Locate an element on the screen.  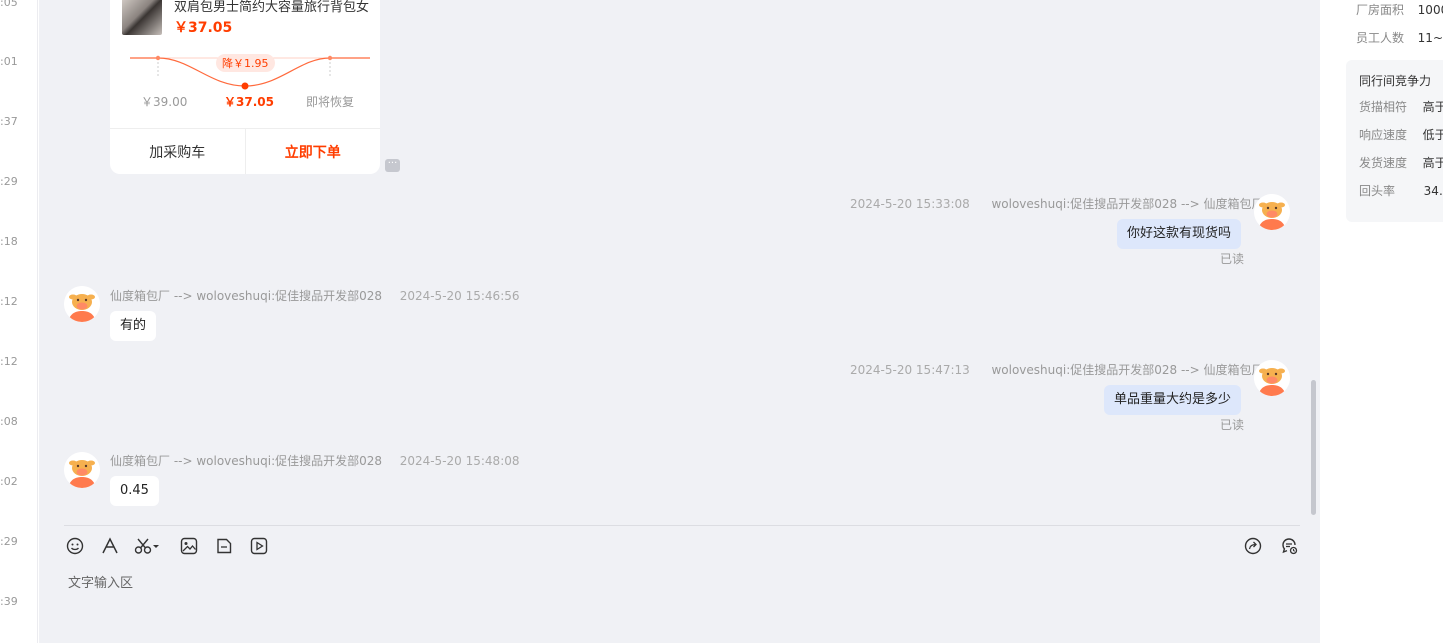
chat-settings-icon is located at coordinates (1289, 546).